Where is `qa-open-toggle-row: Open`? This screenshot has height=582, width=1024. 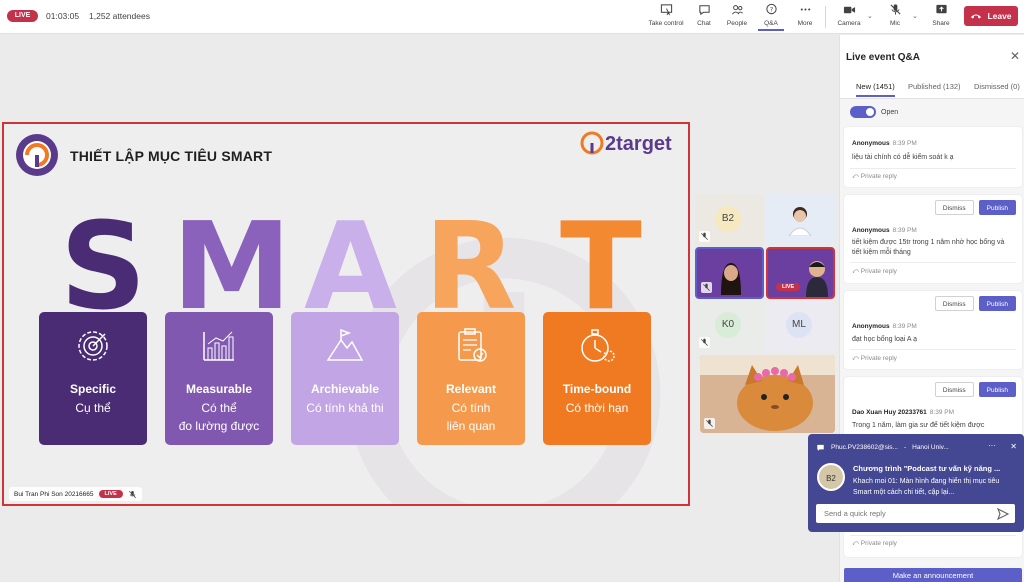 qa-open-toggle-row: Open is located at coordinates (874, 112).